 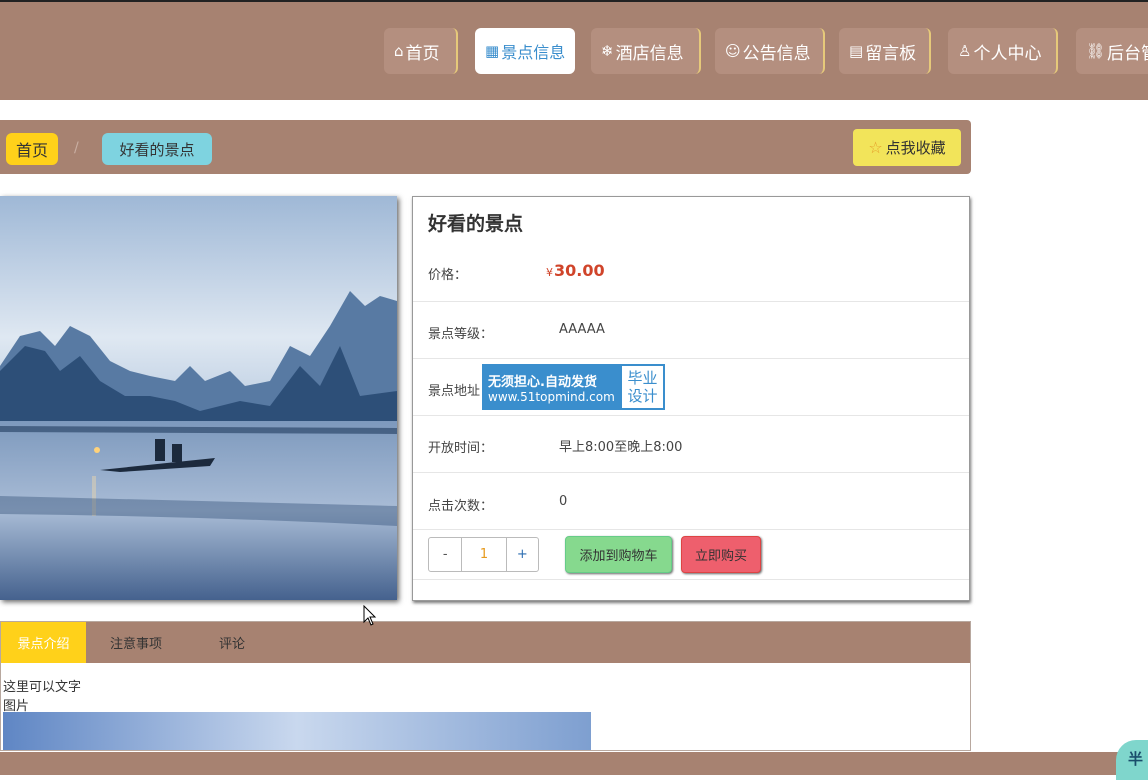 What do you see at coordinates (522, 554) in the screenshot?
I see `quantity-increase-button: +` at bounding box center [522, 554].